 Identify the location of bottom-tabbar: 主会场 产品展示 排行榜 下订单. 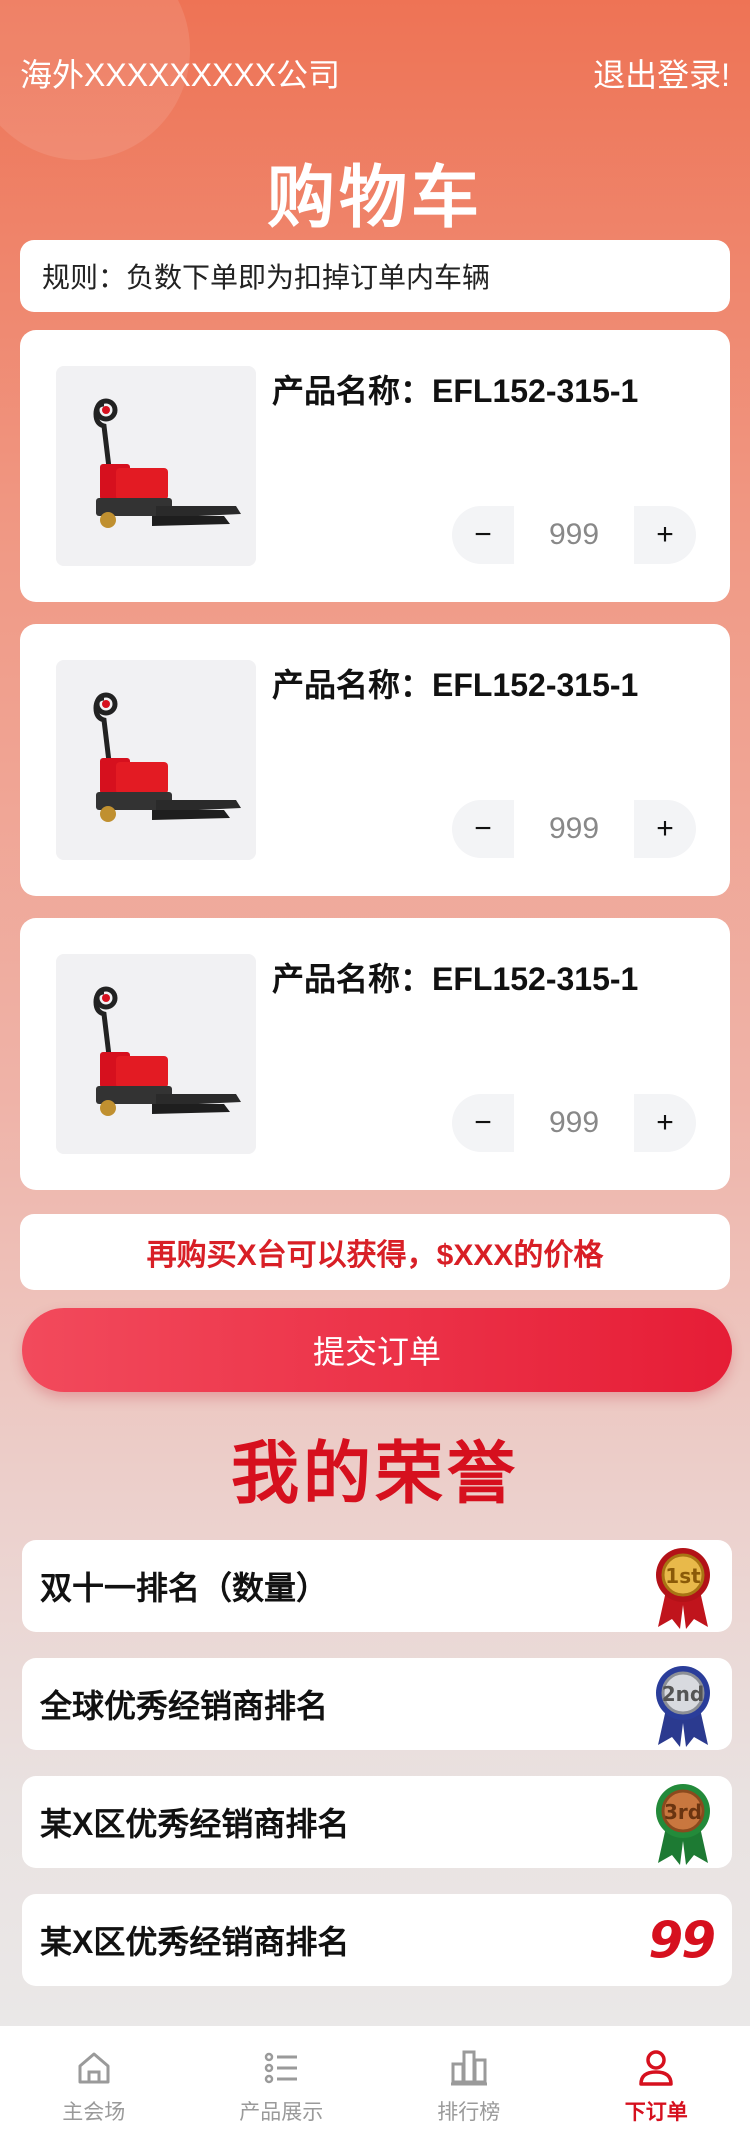
(375, 2086).